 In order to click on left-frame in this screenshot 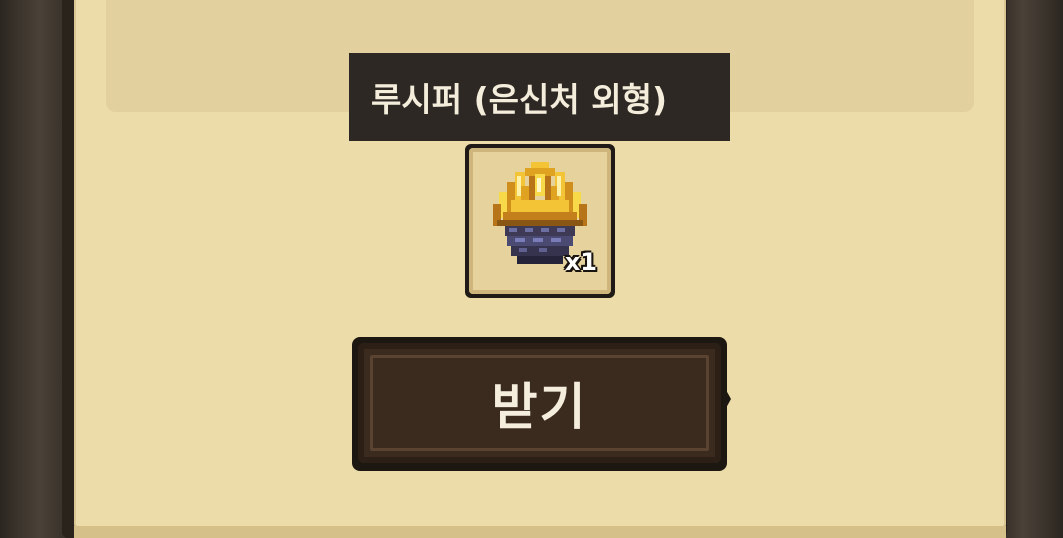, I will do `click(31, 269)`.